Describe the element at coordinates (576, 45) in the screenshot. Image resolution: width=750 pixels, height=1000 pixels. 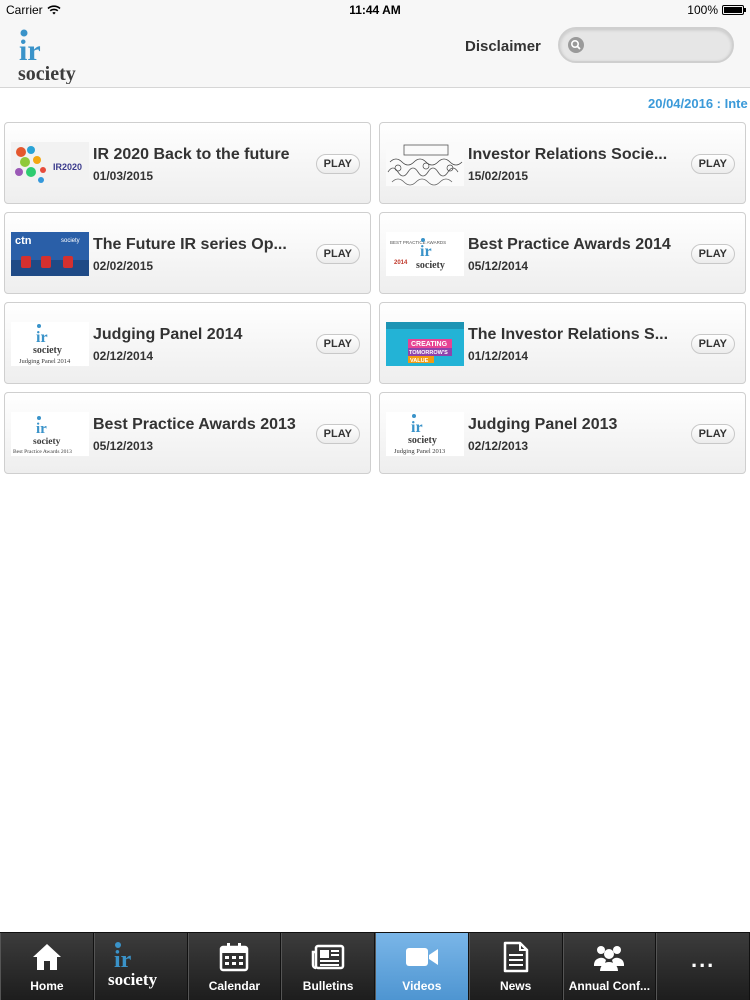
I see `search-icon` at that location.